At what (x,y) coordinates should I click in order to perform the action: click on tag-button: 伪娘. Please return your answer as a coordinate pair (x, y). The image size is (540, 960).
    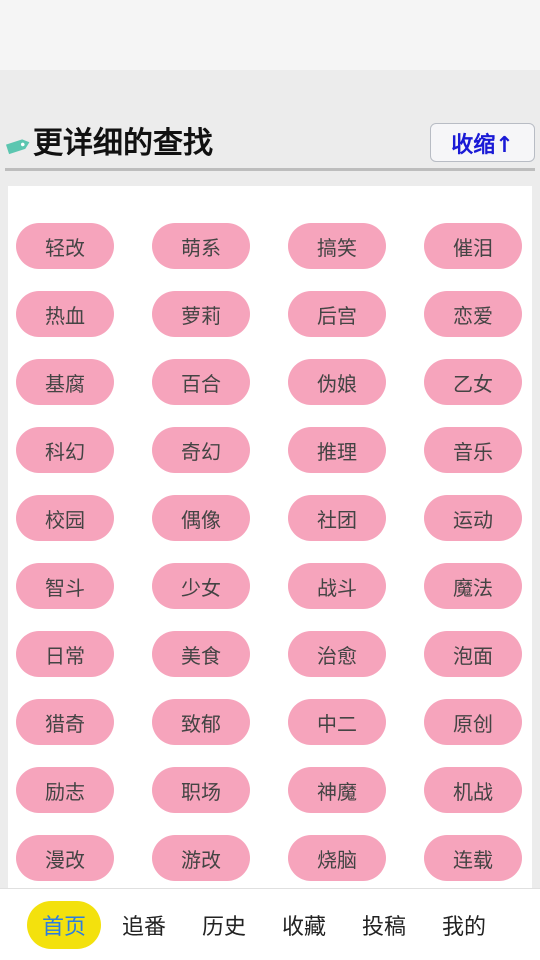
    Looking at the image, I should click on (337, 382).